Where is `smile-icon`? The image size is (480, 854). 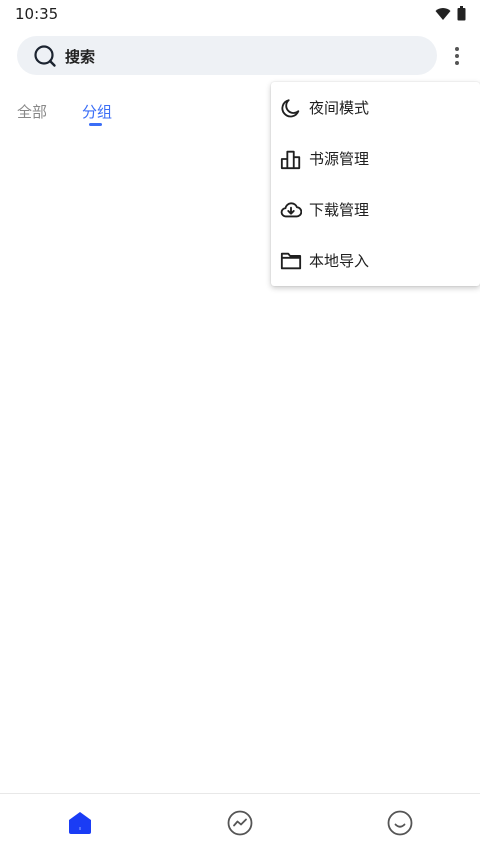 smile-icon is located at coordinates (400, 825).